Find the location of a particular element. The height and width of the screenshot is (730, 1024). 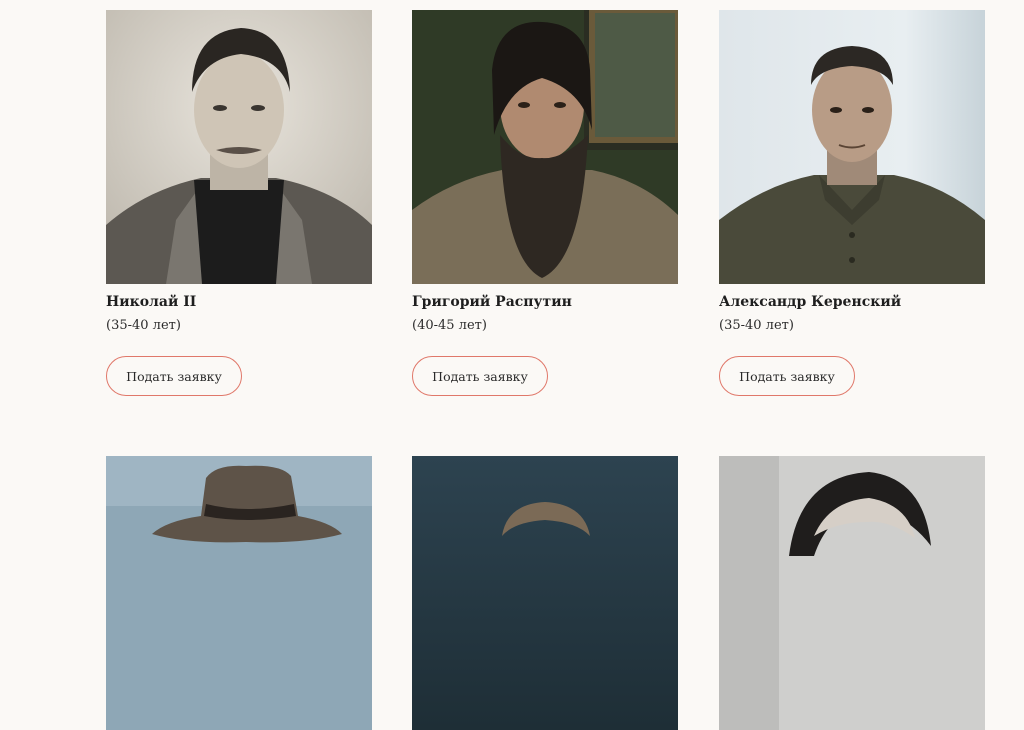

character-name: Григорий Распутин is located at coordinates (492, 302).